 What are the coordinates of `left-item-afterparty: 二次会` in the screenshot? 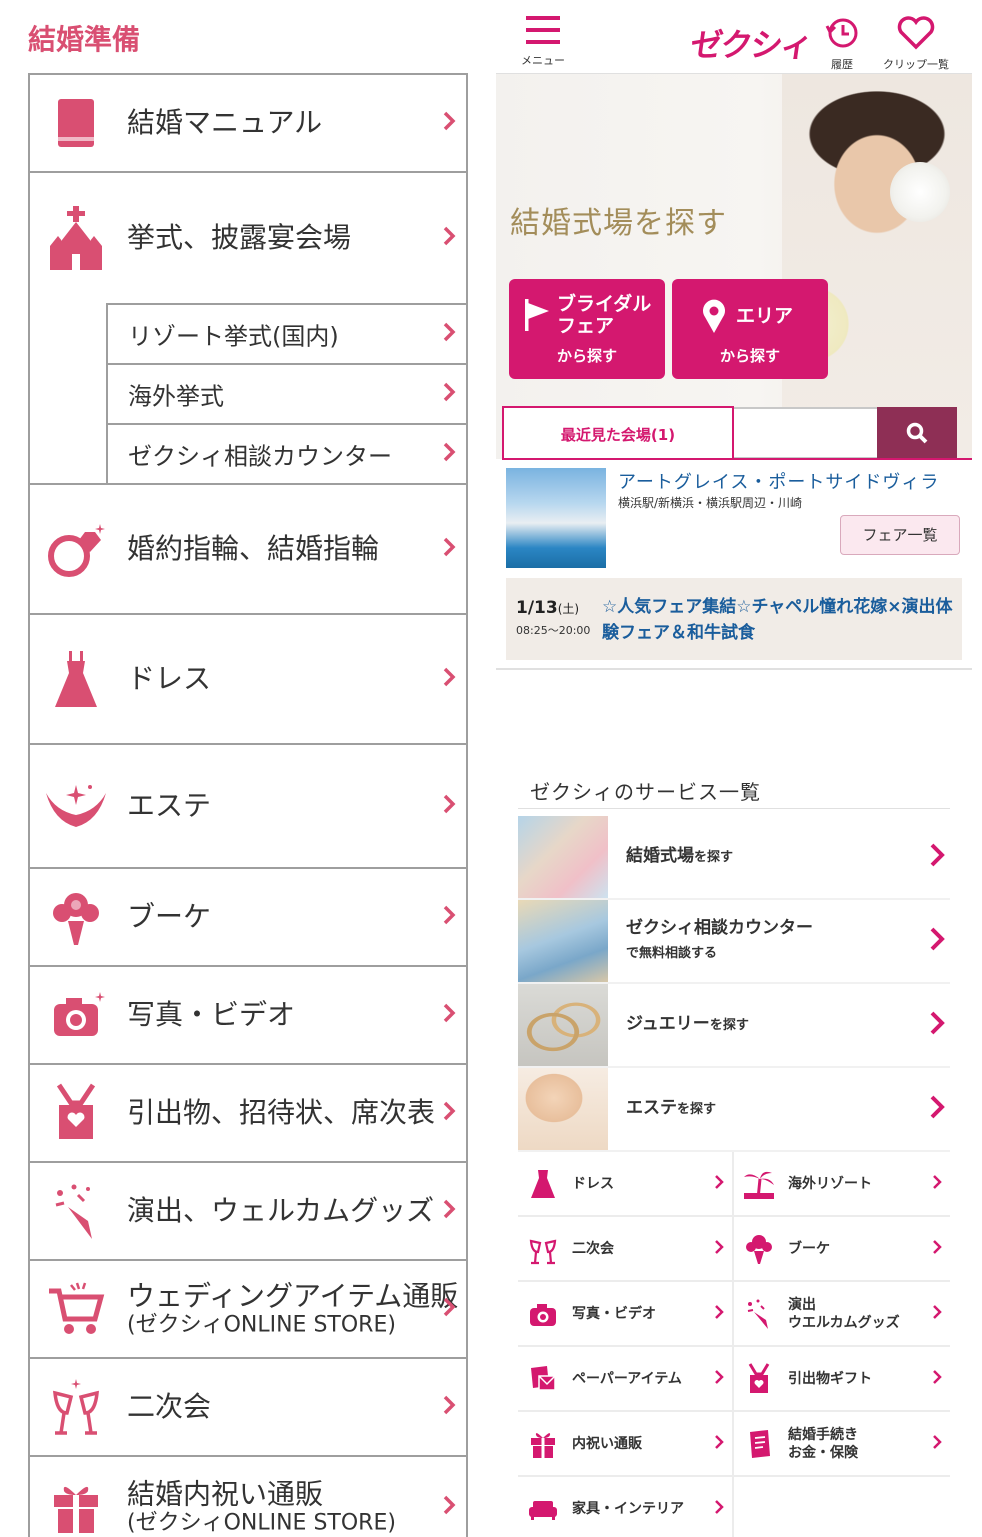 It's located at (248, 1408).